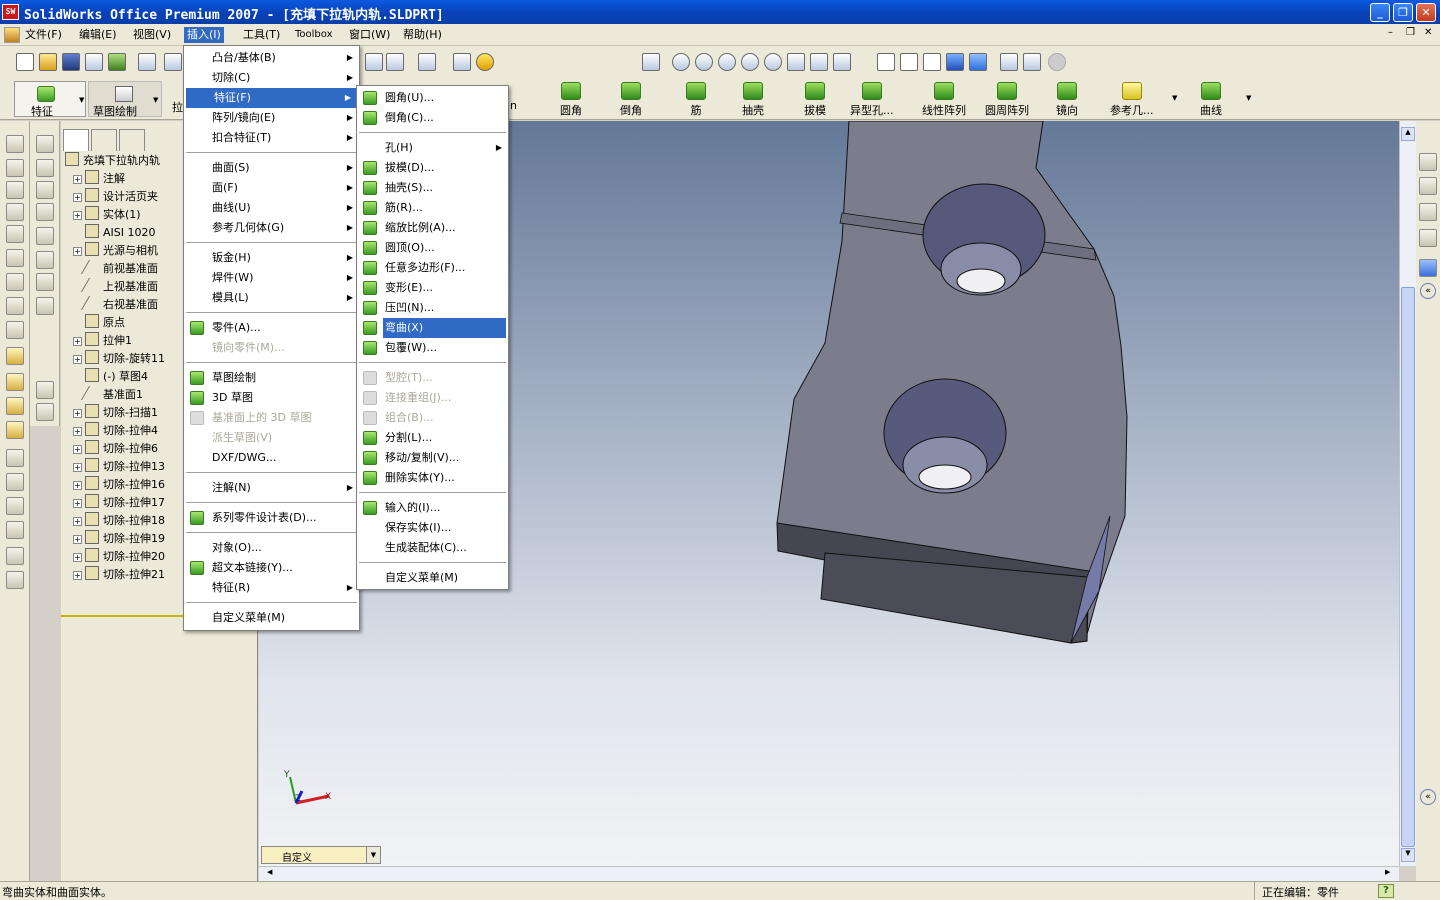 The height and width of the screenshot is (900, 1440). I want to click on menu-item: 扣合特征(T) ▶, so click(271, 138).